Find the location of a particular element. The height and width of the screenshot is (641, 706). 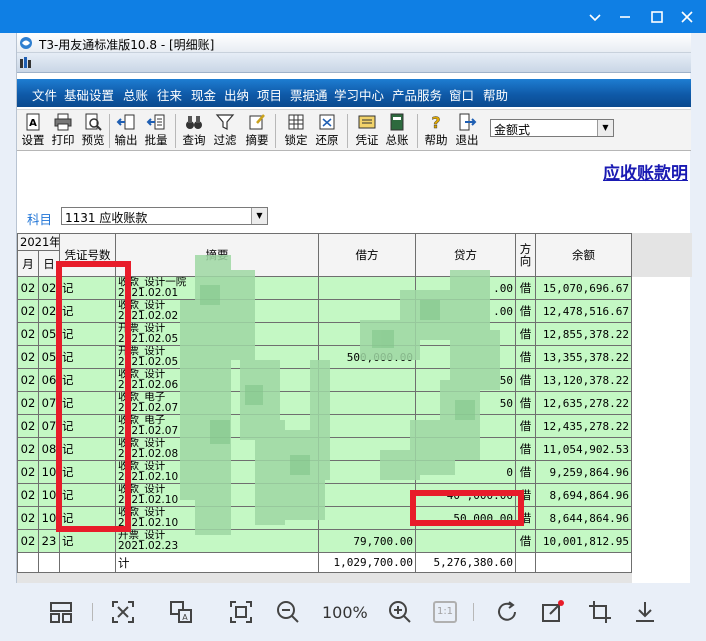

summary-date: 2021.02.10 is located at coordinates (148, 500).